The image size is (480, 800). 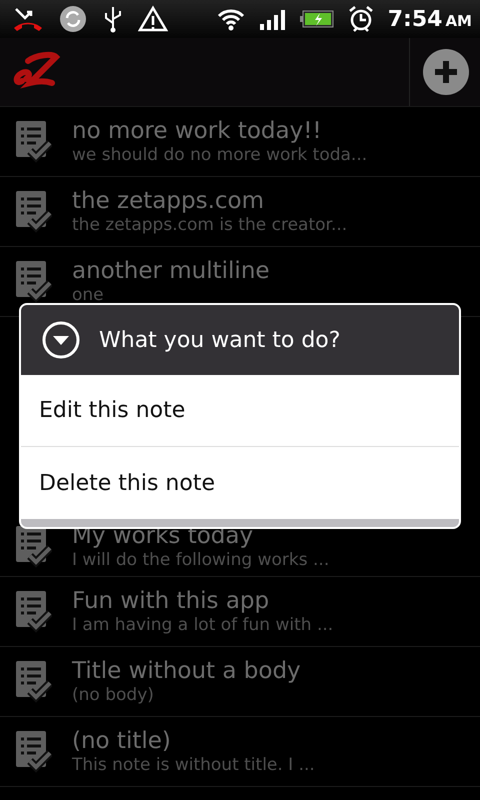 What do you see at coordinates (122, 741) in the screenshot?
I see `note-title: (no title)` at bounding box center [122, 741].